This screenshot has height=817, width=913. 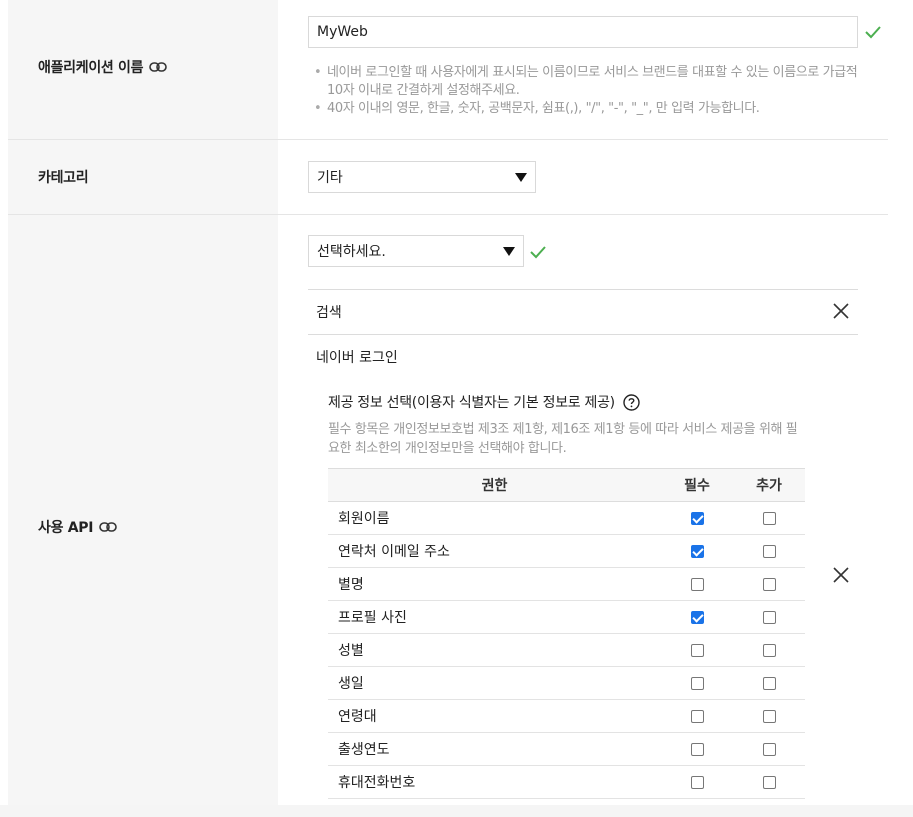 What do you see at coordinates (769, 485) in the screenshot?
I see `column-header-extra: 추가` at bounding box center [769, 485].